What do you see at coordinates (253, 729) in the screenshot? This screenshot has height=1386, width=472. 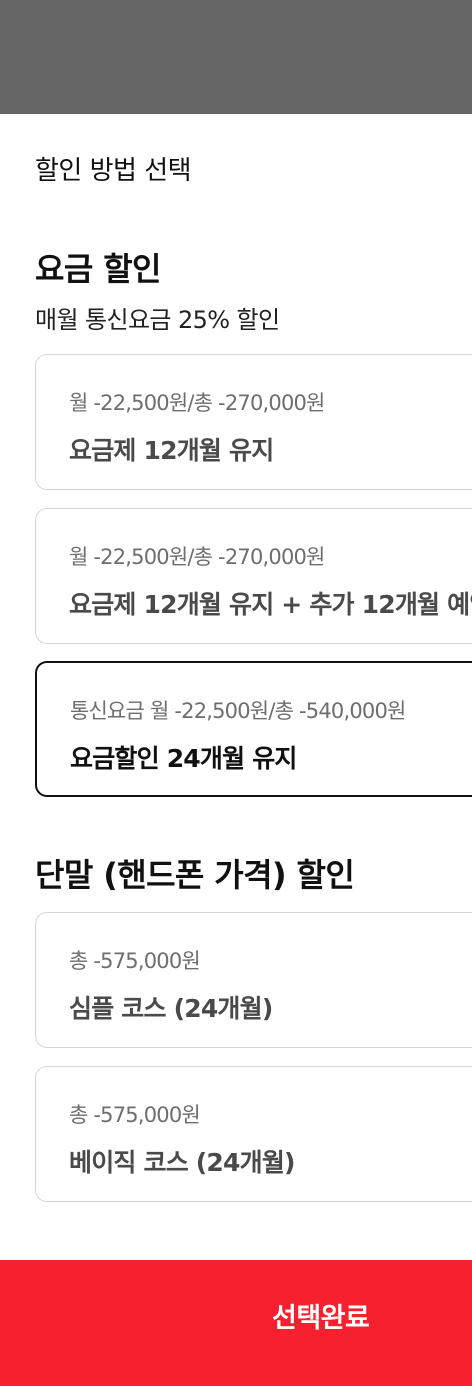 I see `plan-option-24-months-selected: 통신요금 월 -22,500원/총 -540,000원 요금할인 24개월 유지` at bounding box center [253, 729].